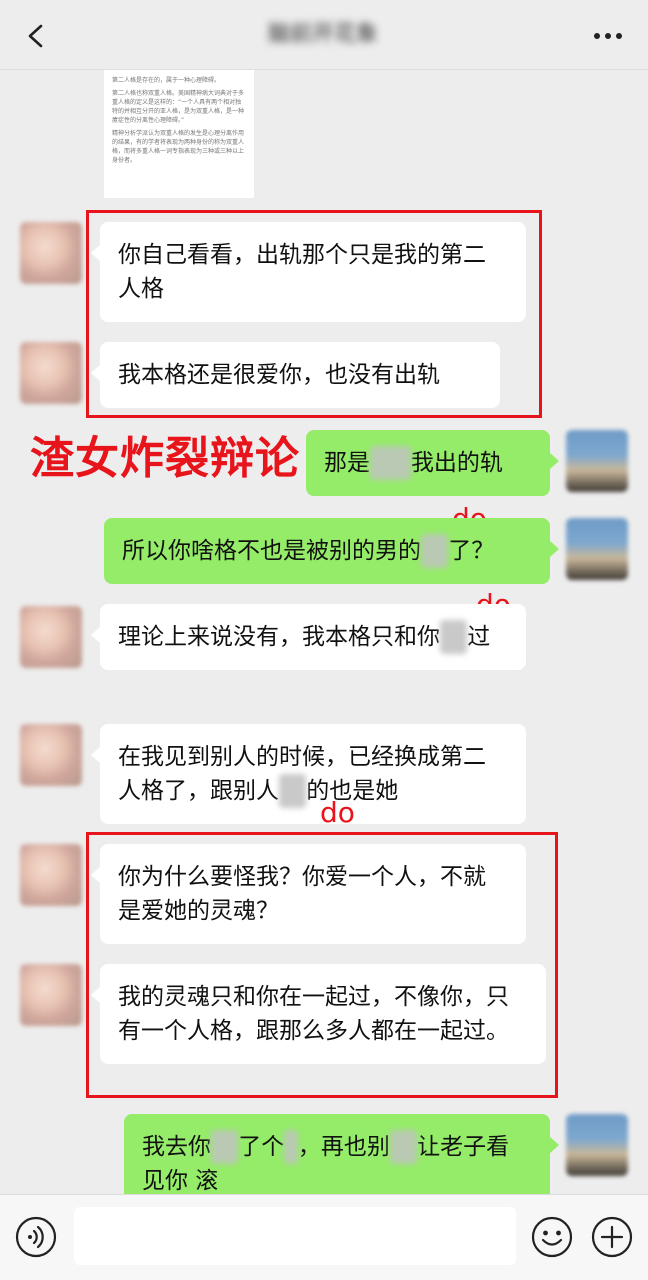 The image size is (648, 1280). I want to click on image-text-paragraph: 第二人格是存在的，属于一种心理障碍。, so click(166, 80).